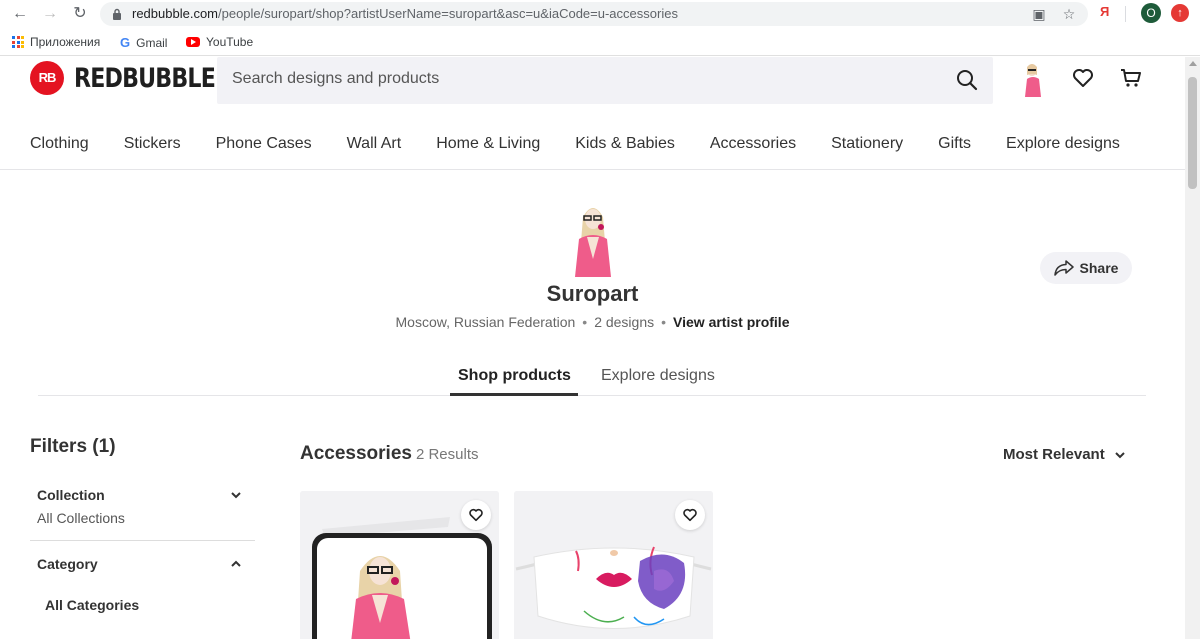 The image size is (1200, 639). What do you see at coordinates (152, 144) in the screenshot?
I see `nav-stickers: Stickers` at bounding box center [152, 144].